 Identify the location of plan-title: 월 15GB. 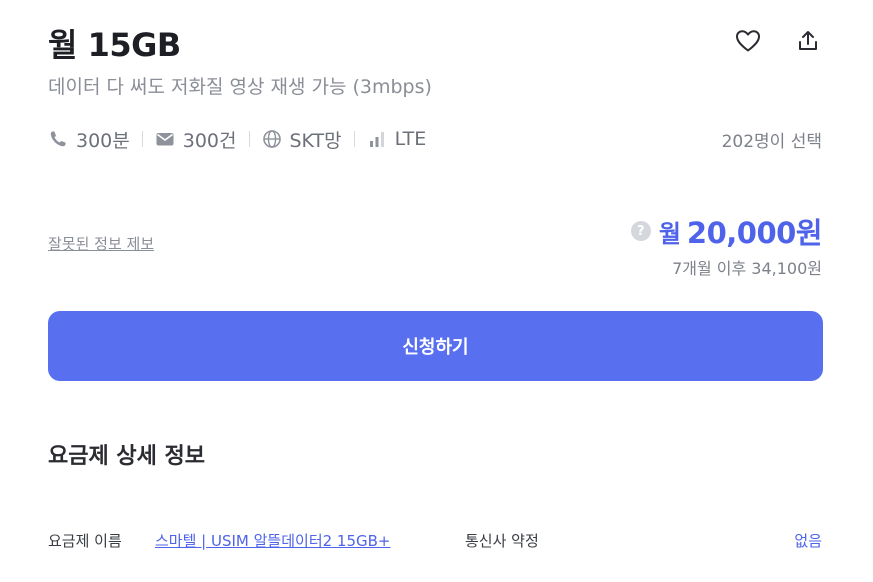
(114, 45).